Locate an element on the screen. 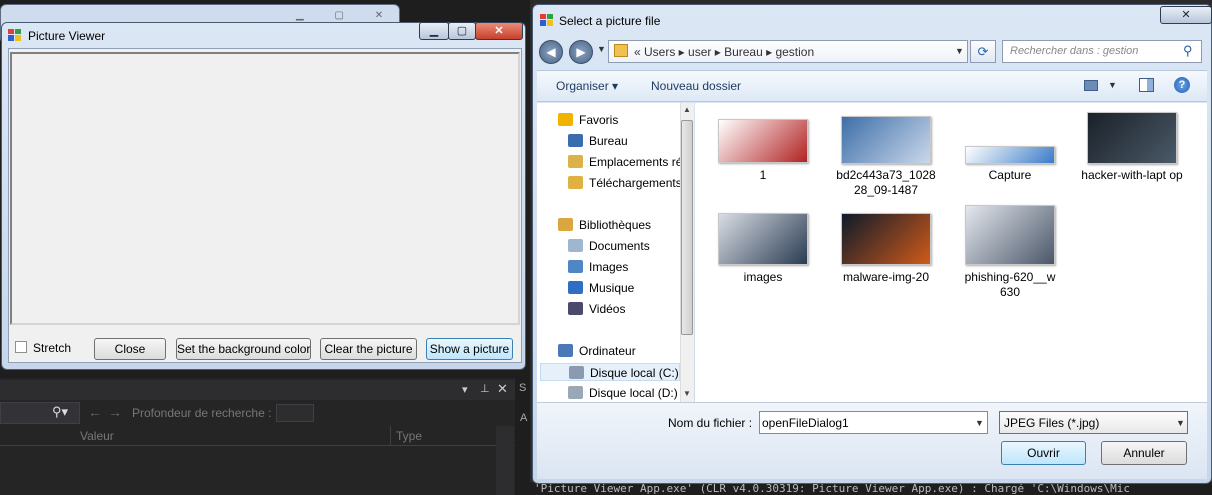 The image size is (1212, 495). filename-dropdown: ▼ is located at coordinates (979, 423).